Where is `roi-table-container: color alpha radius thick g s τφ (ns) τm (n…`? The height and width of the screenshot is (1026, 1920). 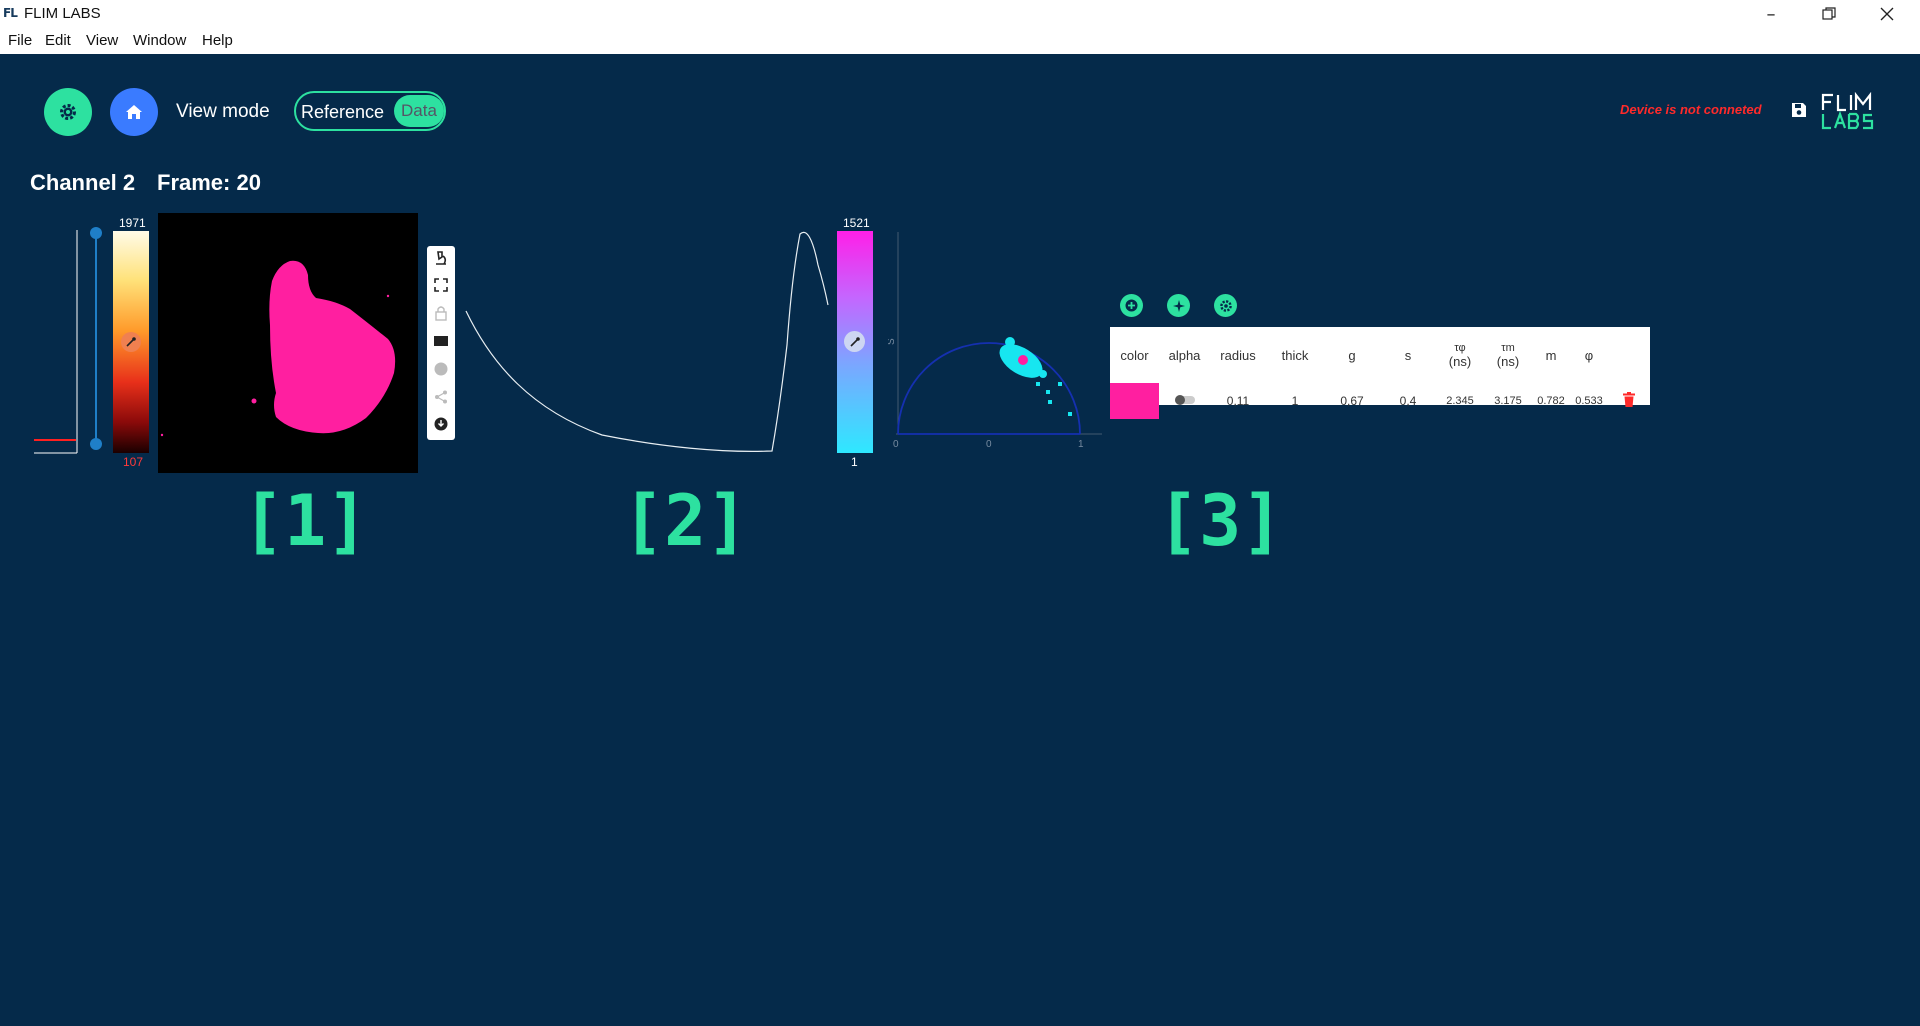 roi-table-container: color alpha radius thick g s τφ (ns) τm (n… is located at coordinates (1380, 373).